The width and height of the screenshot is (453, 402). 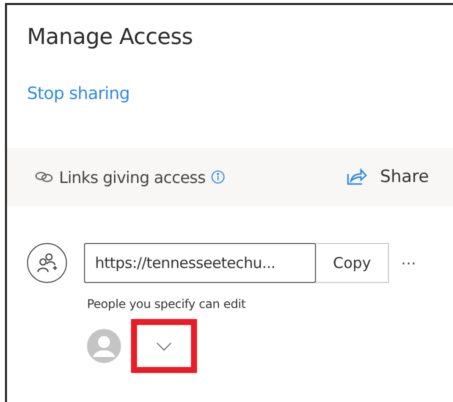 I want to click on expand-button, so click(x=164, y=346).